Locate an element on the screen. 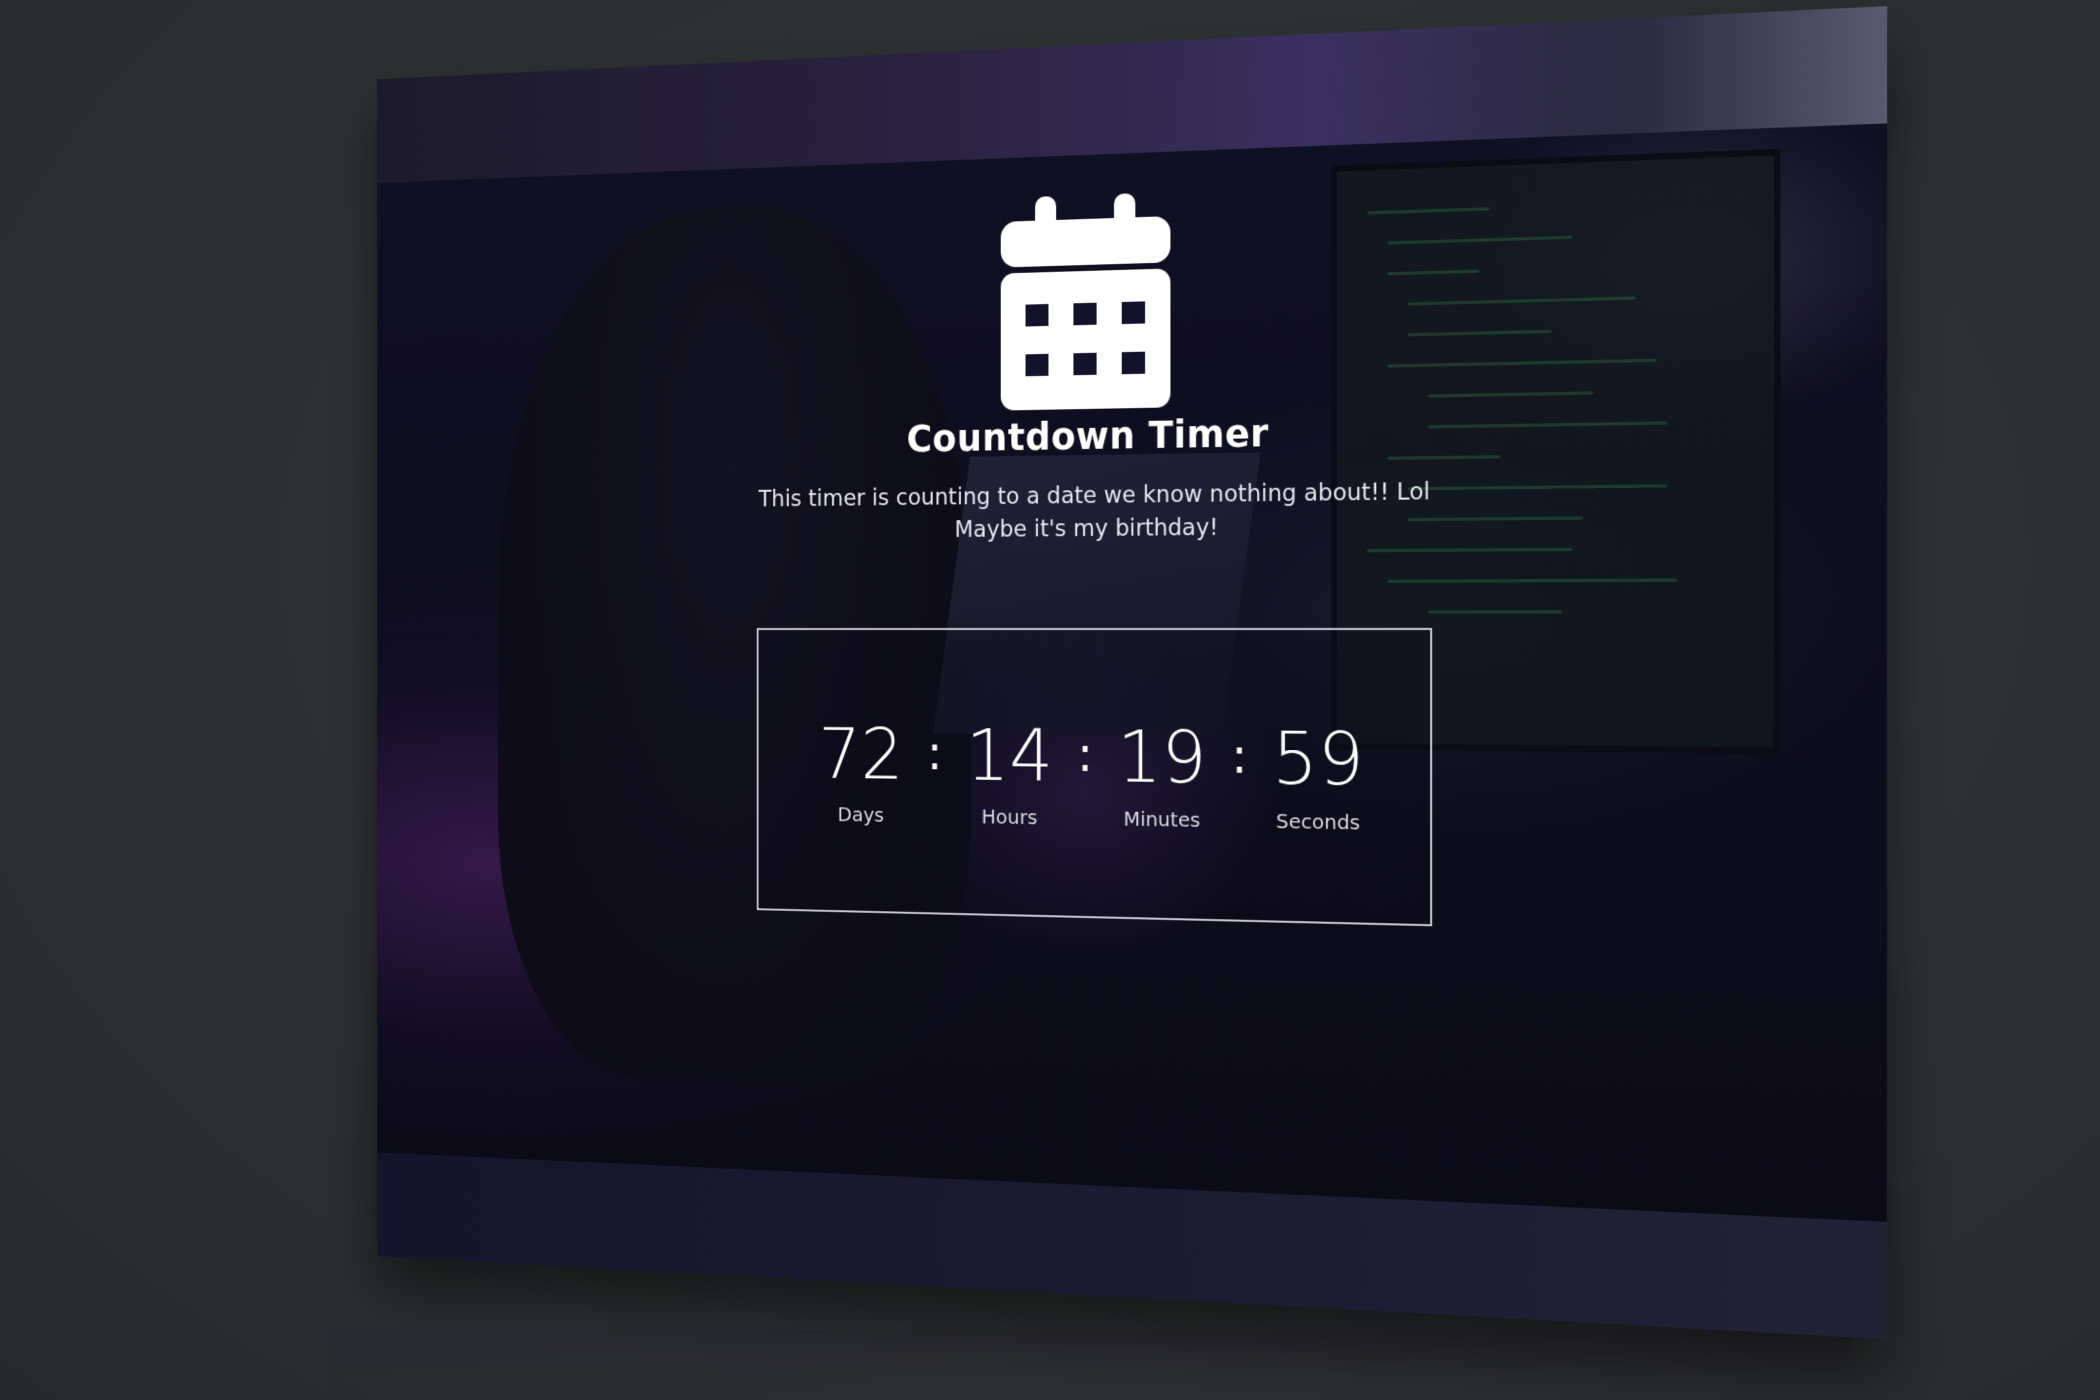 The height and width of the screenshot is (1400, 2100). page-title: Countdown Timer is located at coordinates (1087, 436).